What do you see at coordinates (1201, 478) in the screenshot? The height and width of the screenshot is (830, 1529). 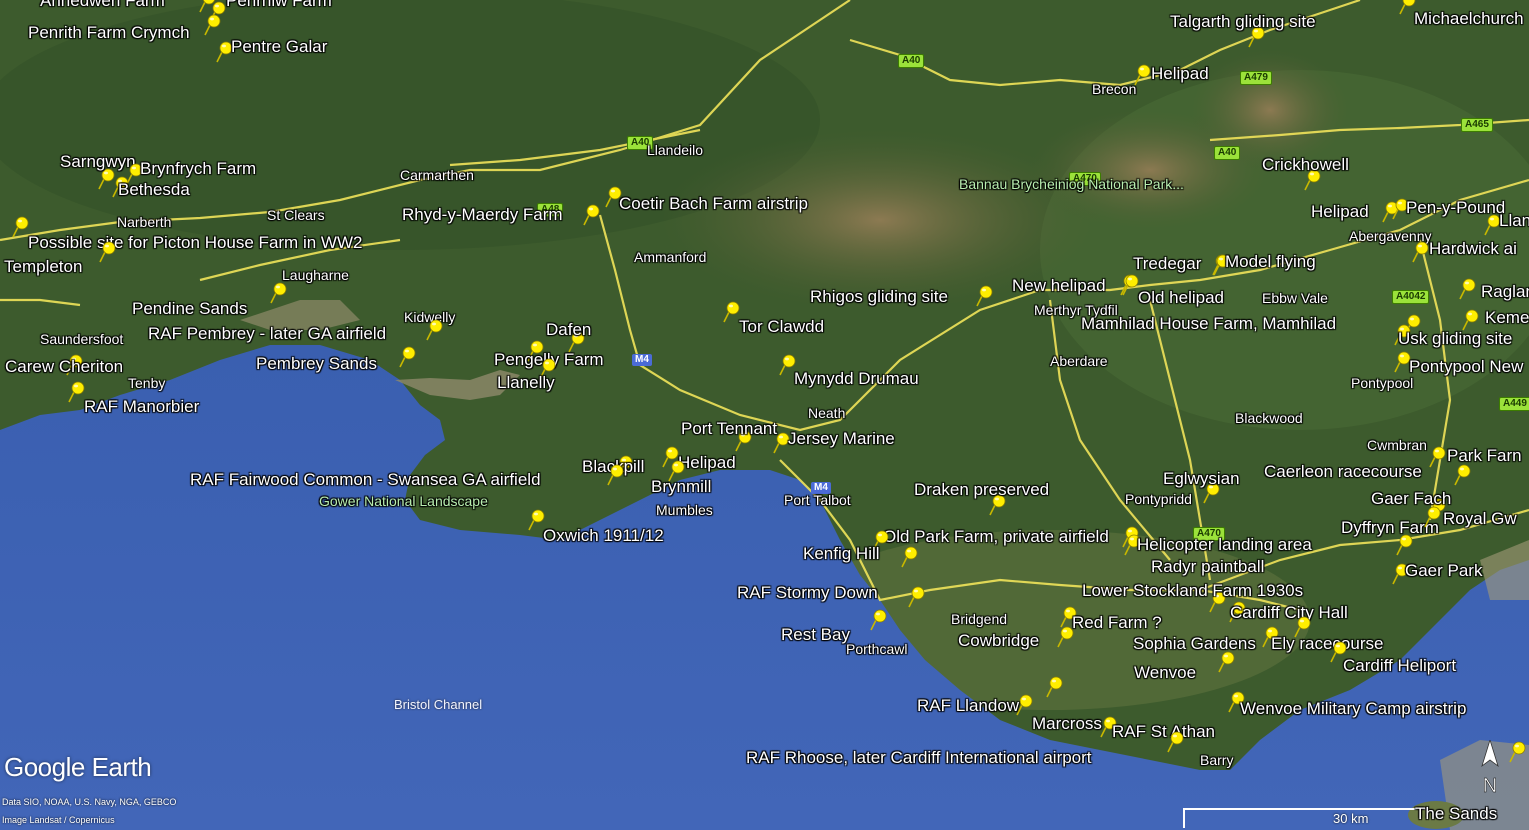 I see `placemark-label: Eglwysian` at bounding box center [1201, 478].